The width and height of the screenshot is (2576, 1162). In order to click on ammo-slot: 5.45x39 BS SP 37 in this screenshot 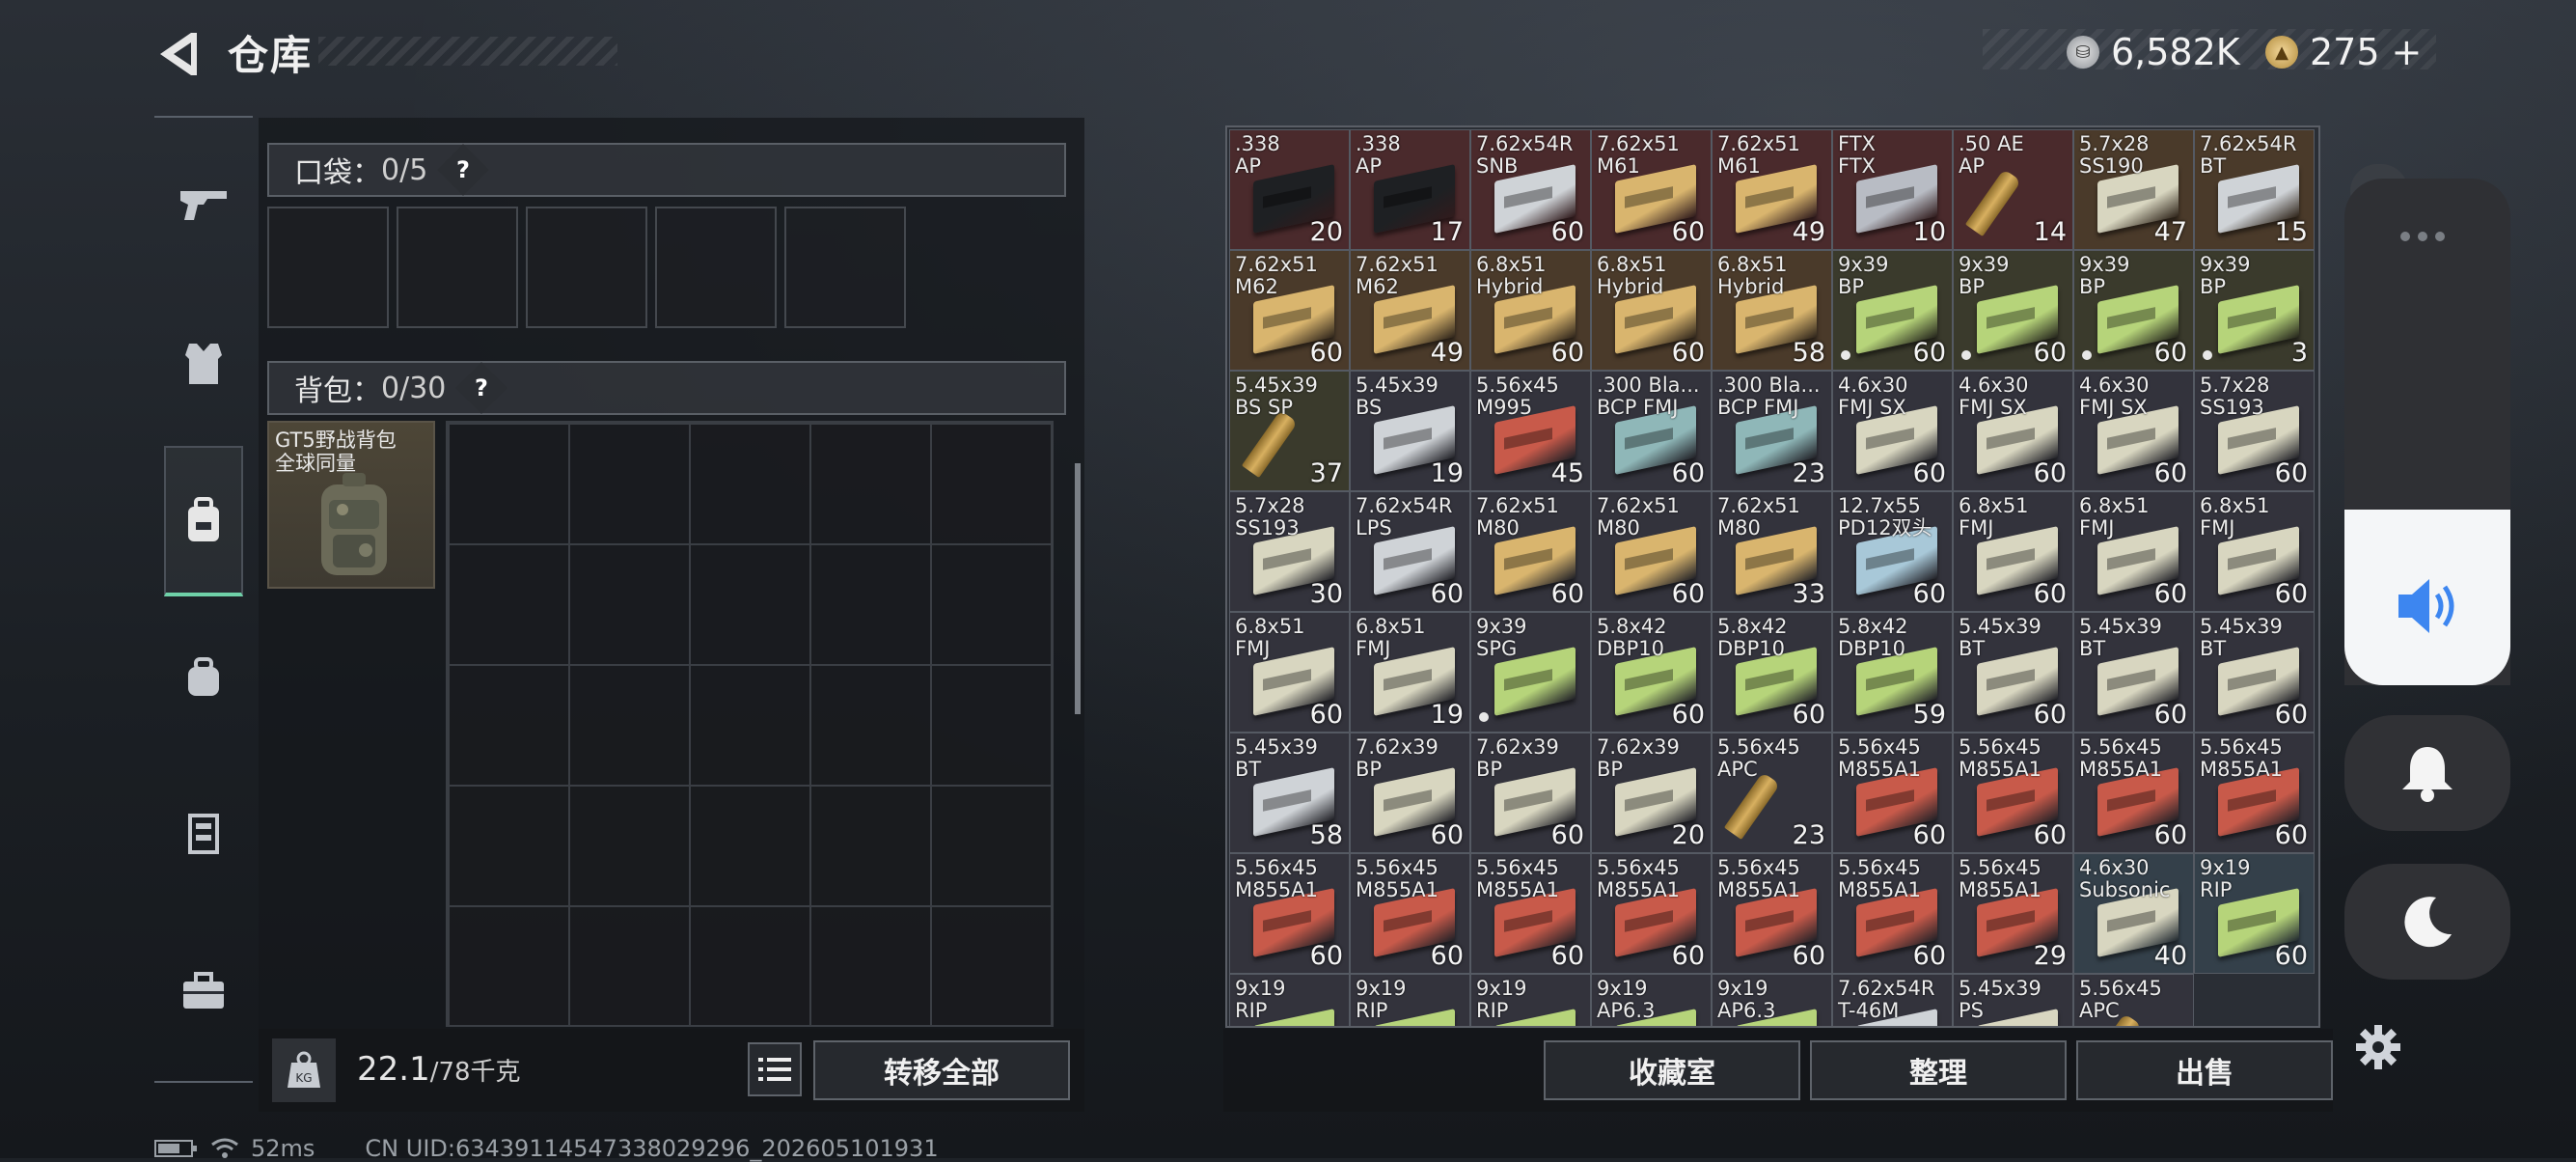, I will do `click(1289, 431)`.